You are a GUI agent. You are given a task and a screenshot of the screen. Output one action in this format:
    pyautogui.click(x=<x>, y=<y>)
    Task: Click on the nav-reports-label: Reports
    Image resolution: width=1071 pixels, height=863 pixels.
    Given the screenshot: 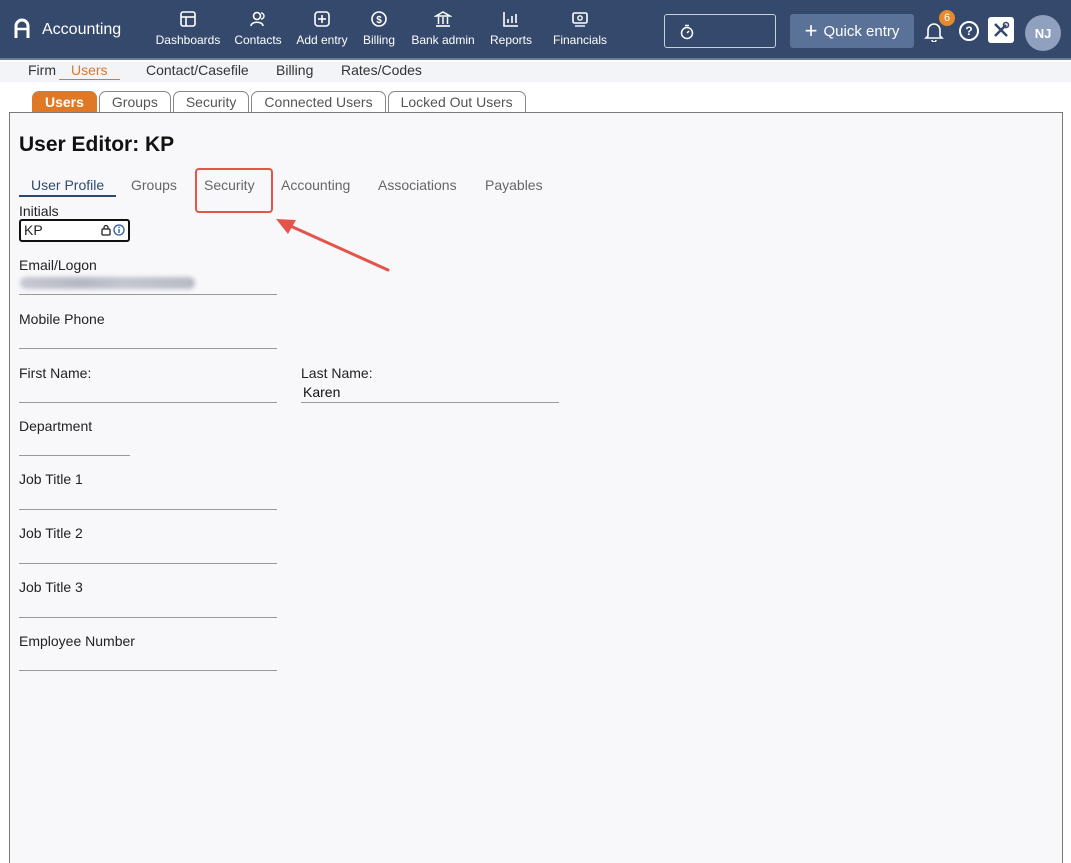 What is the action you would take?
    pyautogui.click(x=511, y=40)
    